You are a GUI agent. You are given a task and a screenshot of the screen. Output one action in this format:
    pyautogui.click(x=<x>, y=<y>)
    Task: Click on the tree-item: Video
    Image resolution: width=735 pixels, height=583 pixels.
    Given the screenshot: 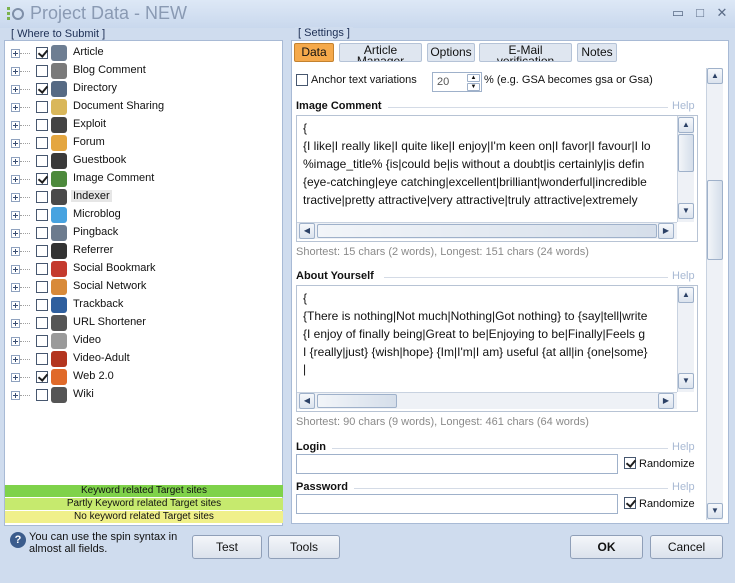 What is the action you would take?
    pyautogui.click(x=143, y=341)
    